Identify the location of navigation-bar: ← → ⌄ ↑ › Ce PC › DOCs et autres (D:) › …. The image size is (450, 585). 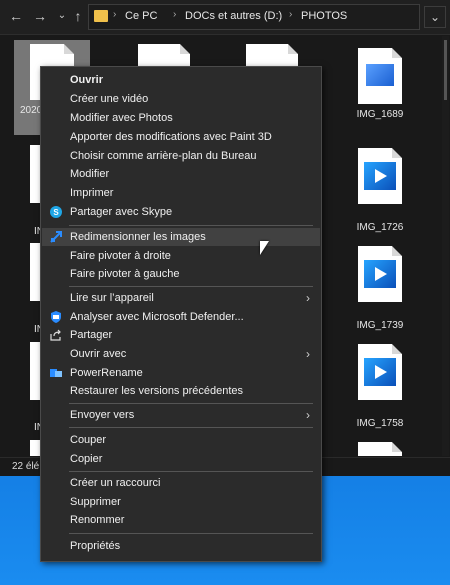
(225, 17).